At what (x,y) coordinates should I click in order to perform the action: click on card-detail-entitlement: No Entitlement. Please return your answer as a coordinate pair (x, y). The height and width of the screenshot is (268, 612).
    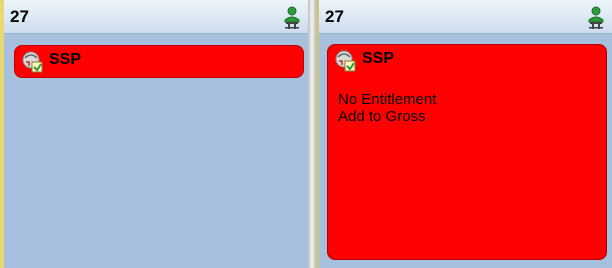
    Looking at the image, I should click on (387, 99).